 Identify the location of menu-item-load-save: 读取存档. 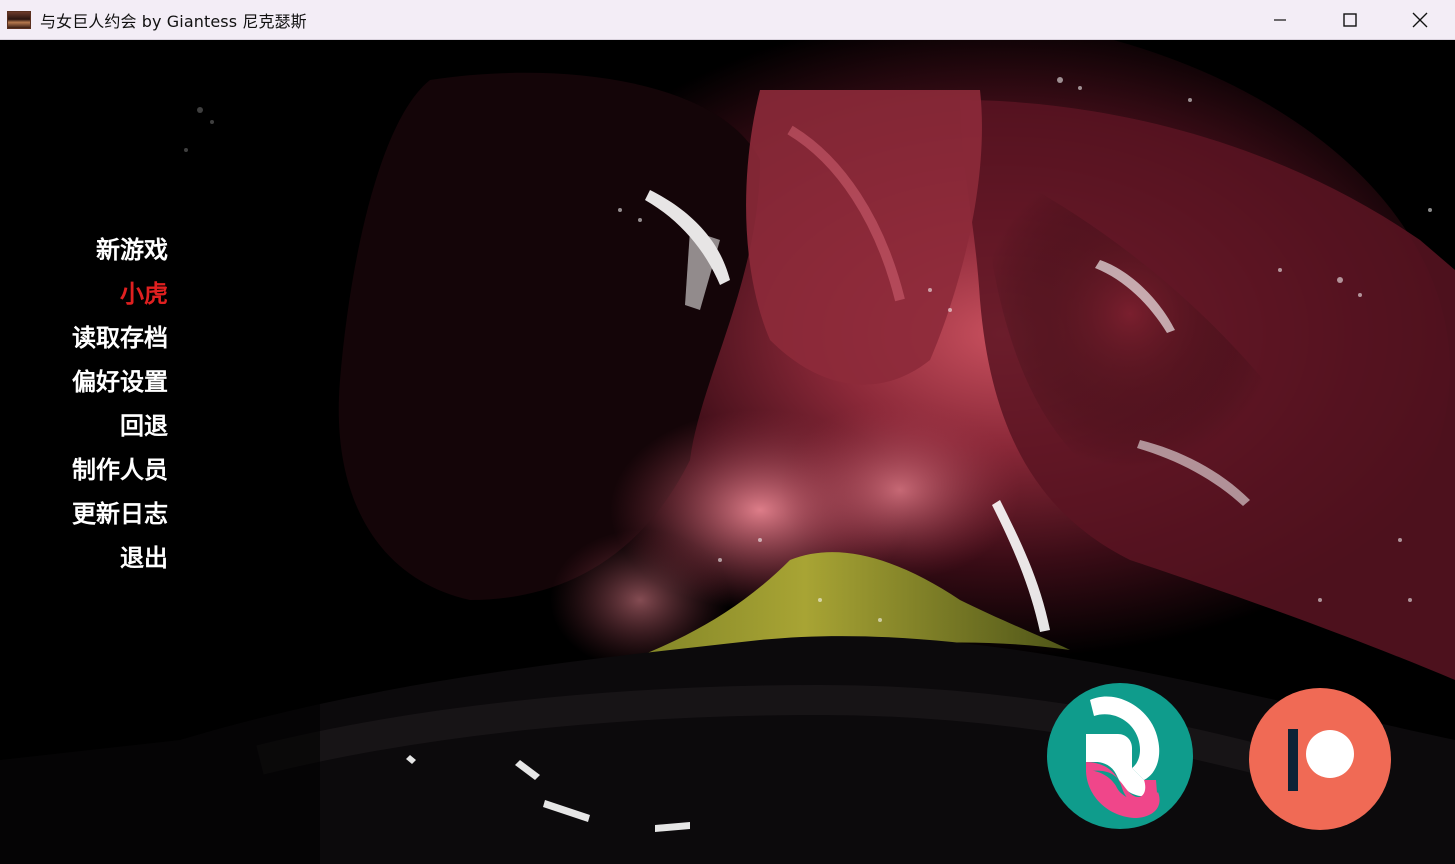
(120, 338).